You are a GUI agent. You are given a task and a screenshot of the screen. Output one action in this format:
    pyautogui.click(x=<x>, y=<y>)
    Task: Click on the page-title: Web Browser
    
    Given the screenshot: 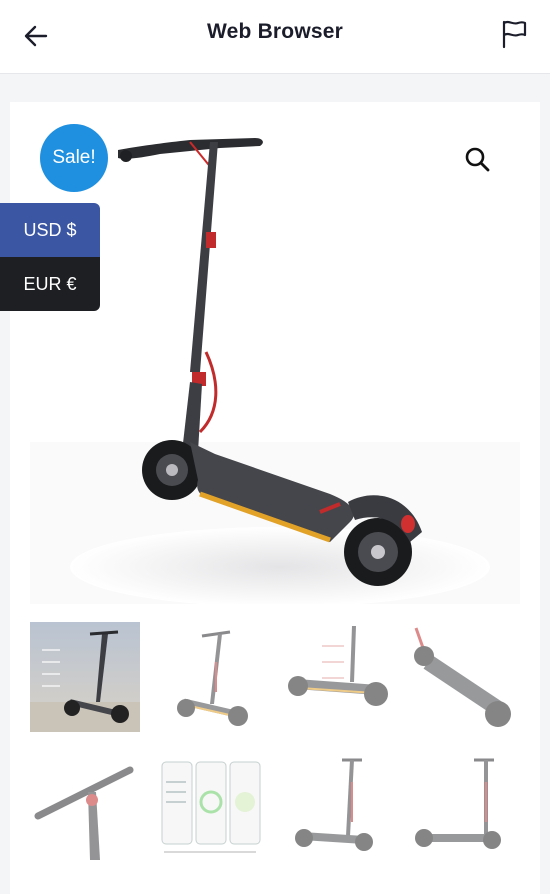 What is the action you would take?
    pyautogui.click(x=274, y=31)
    